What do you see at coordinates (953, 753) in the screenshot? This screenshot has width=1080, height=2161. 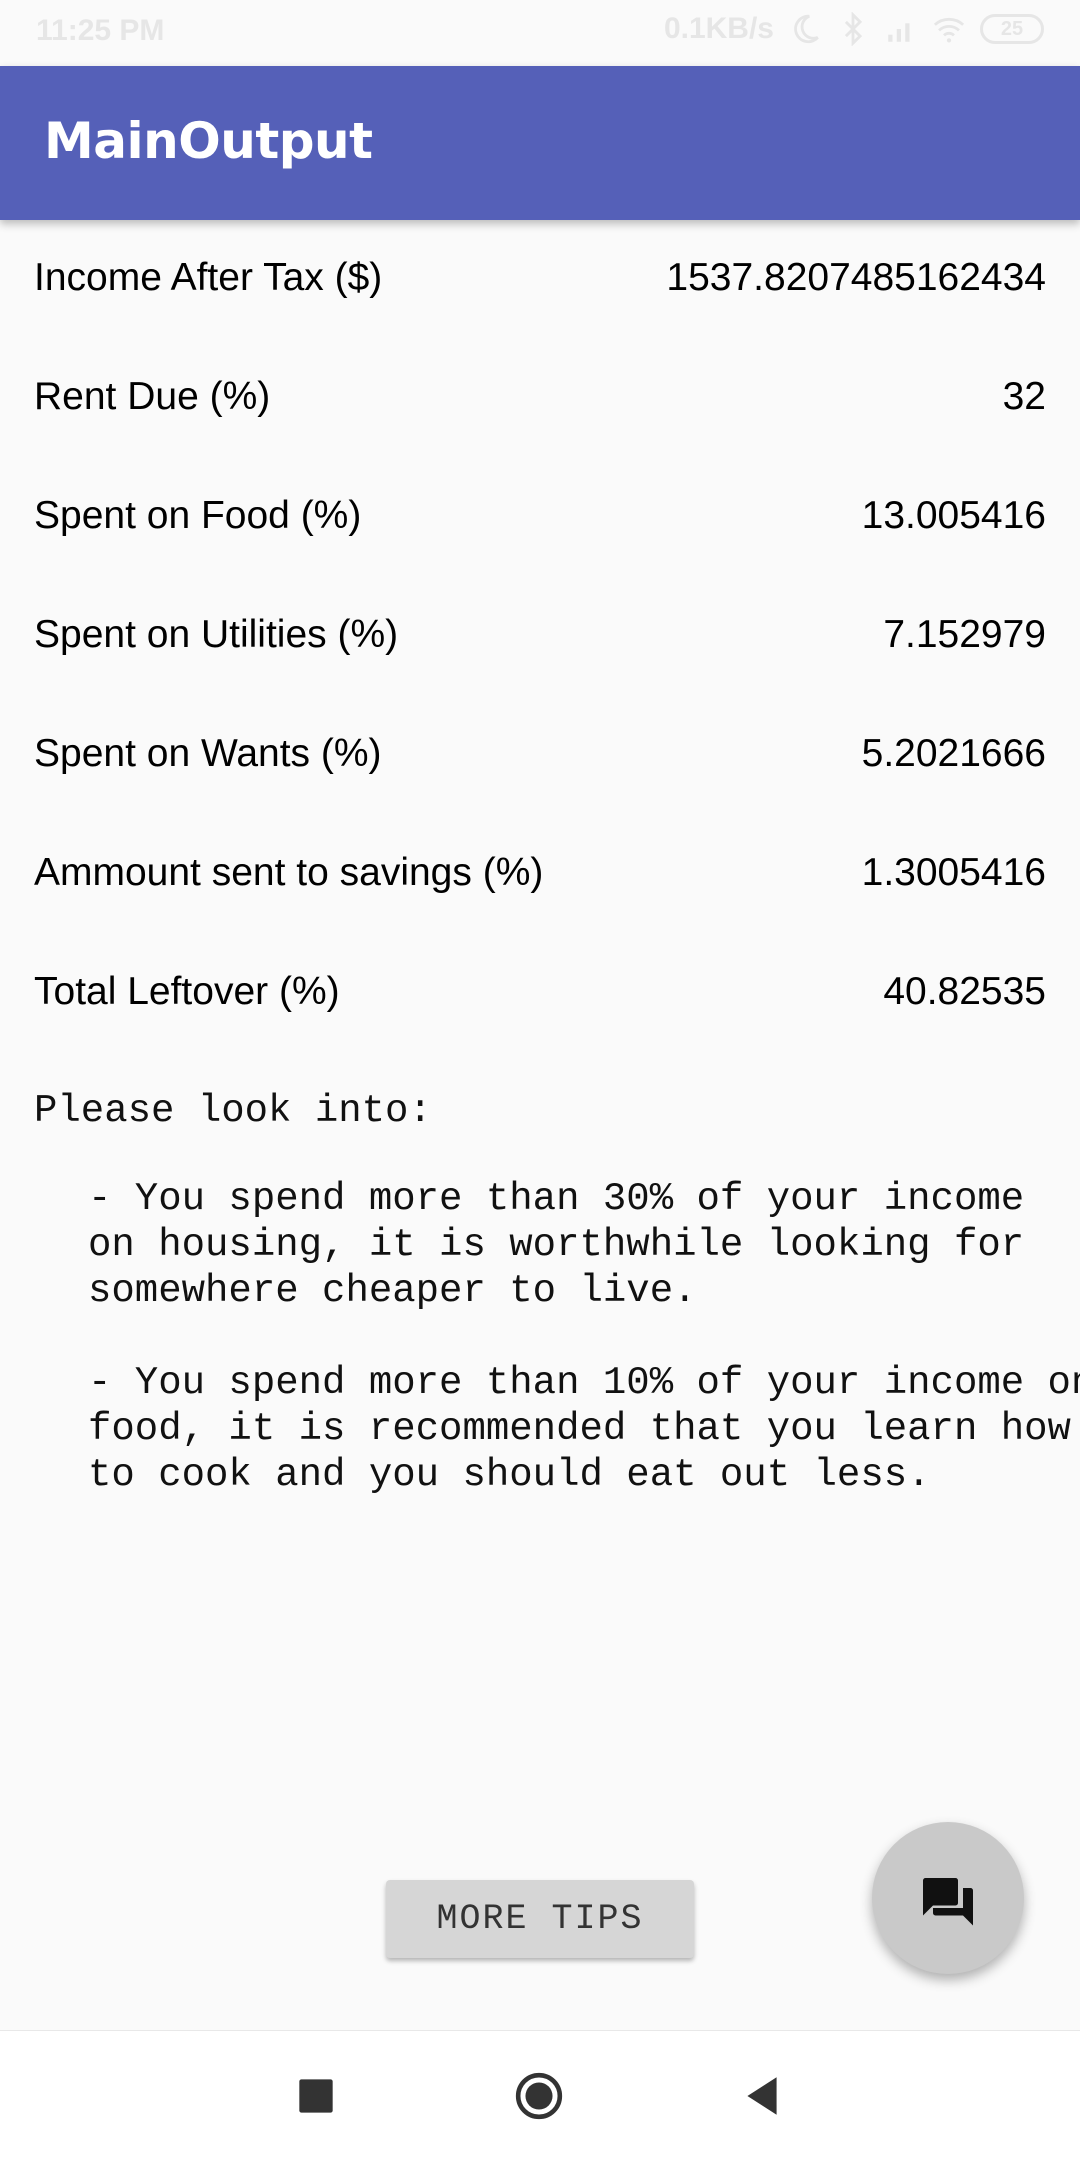 I see `result-value: 5.2021666` at bounding box center [953, 753].